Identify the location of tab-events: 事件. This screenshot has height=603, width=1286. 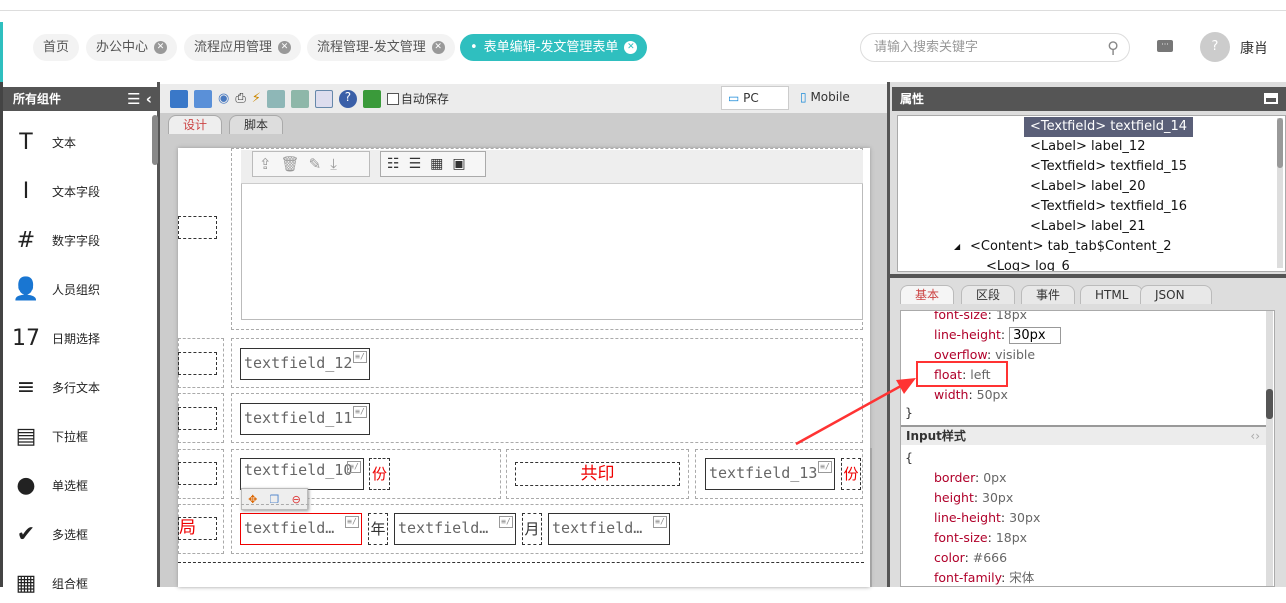
(1048, 294).